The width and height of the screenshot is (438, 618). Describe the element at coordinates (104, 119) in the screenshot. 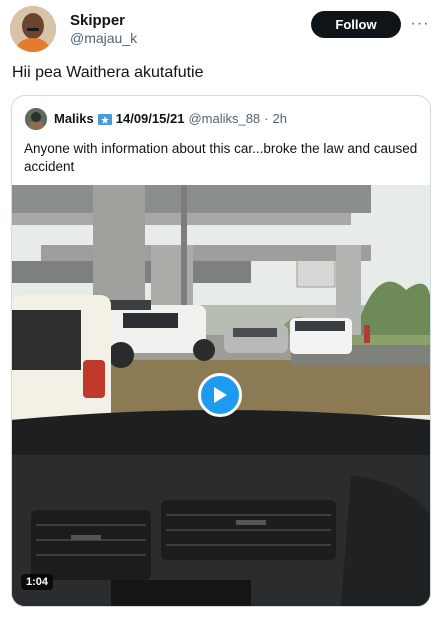

I see `flag-icon` at that location.